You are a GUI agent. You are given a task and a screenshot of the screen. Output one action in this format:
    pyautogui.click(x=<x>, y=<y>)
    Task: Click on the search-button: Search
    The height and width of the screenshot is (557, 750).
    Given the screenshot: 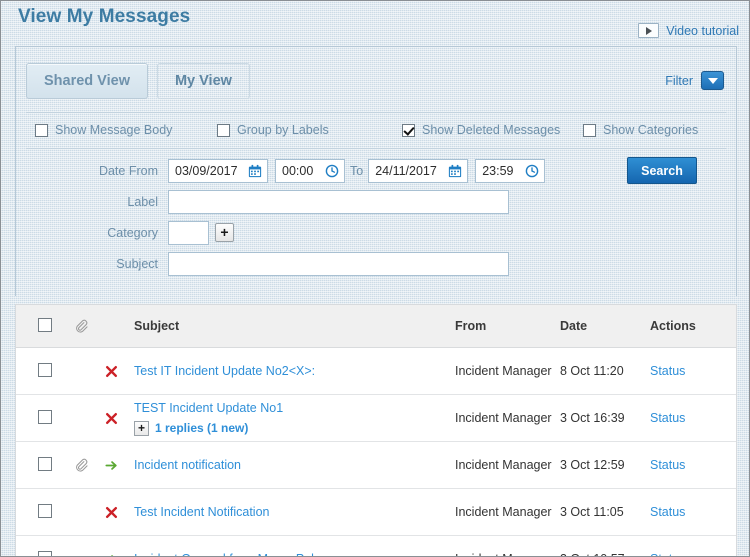 What is the action you would take?
    pyautogui.click(x=662, y=170)
    